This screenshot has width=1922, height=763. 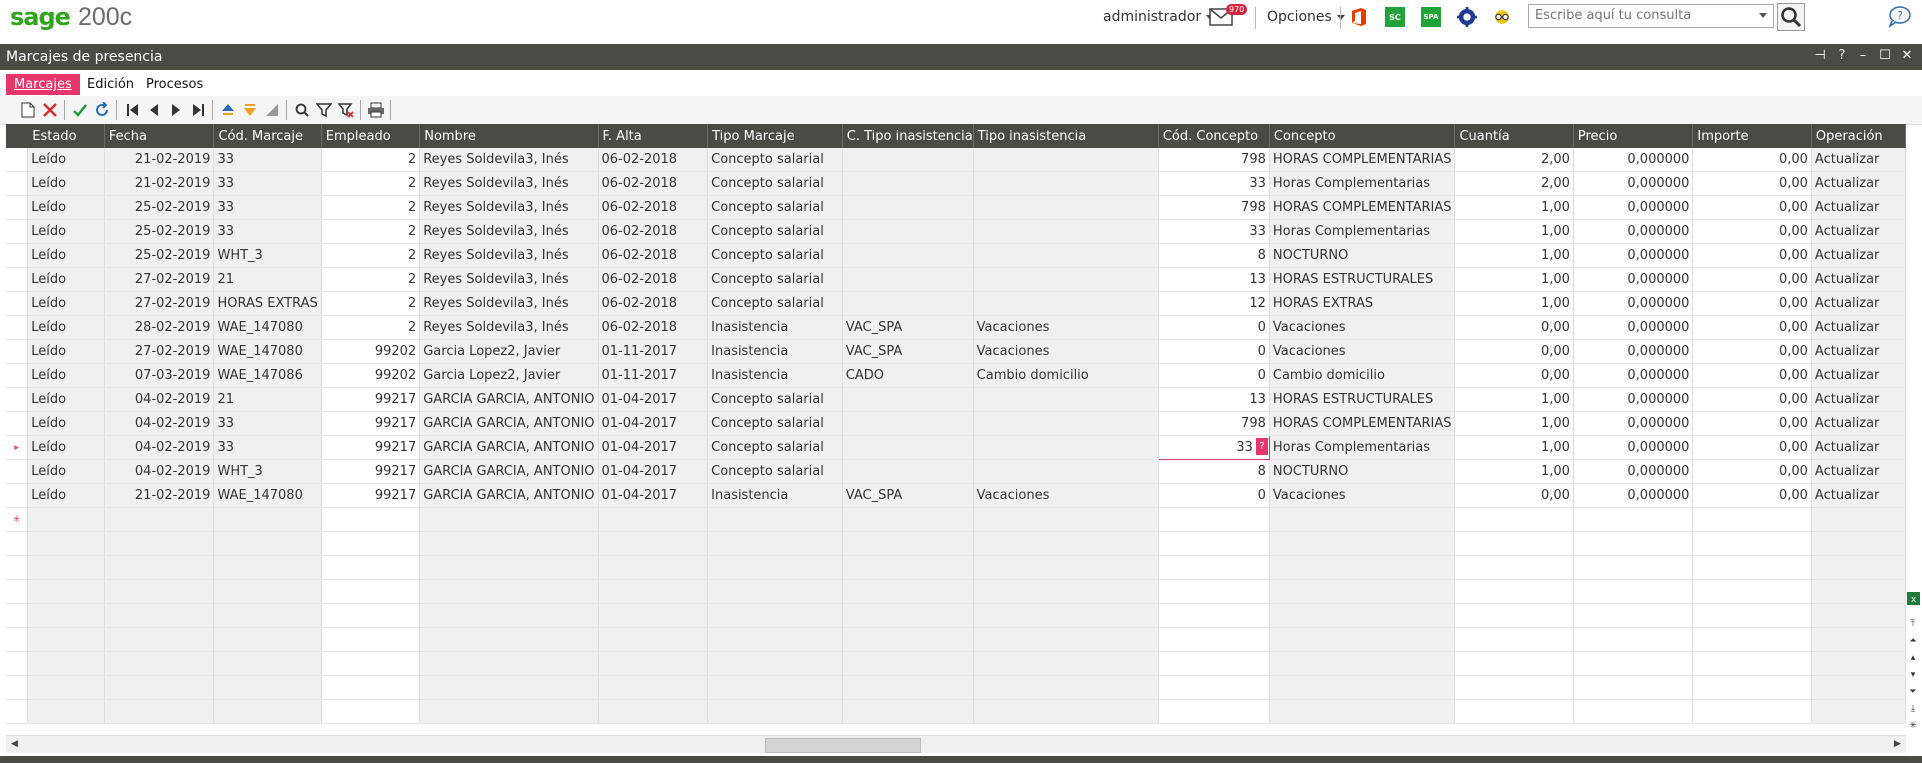 What do you see at coordinates (1214, 136) in the screenshot?
I see `column-header-cod-concepto: Cód. Concepto` at bounding box center [1214, 136].